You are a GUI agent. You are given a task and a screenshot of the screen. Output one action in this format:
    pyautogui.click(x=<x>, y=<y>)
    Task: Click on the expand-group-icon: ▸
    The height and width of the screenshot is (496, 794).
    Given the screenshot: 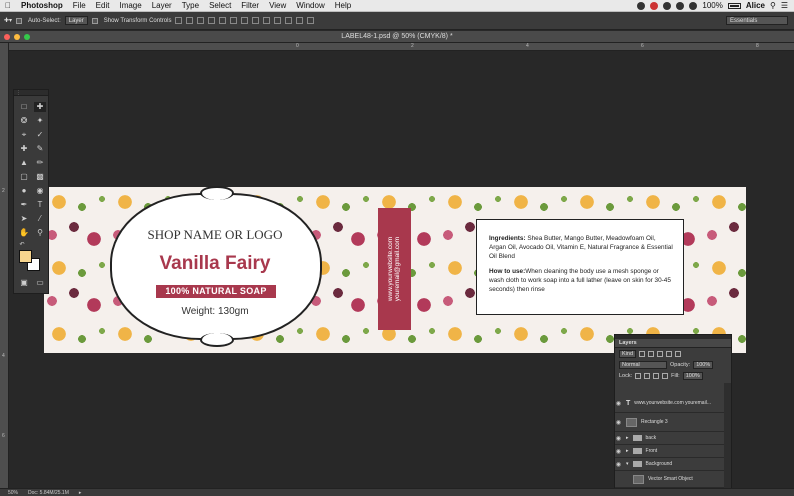 What is the action you would take?
    pyautogui.click(x=627, y=451)
    